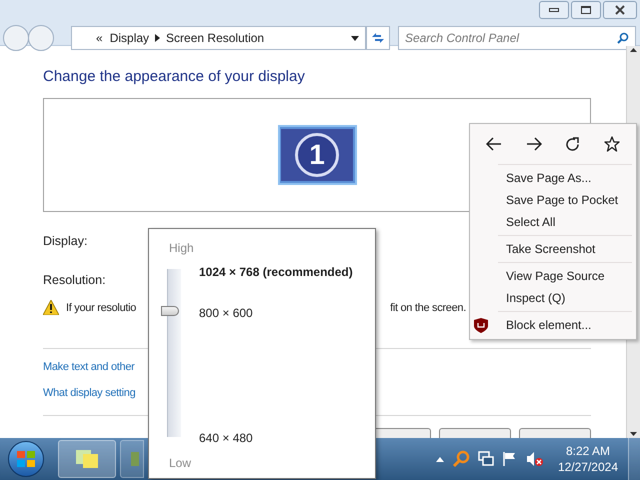 The image size is (640, 480). I want to click on speaker-muted-icon, so click(535, 459).